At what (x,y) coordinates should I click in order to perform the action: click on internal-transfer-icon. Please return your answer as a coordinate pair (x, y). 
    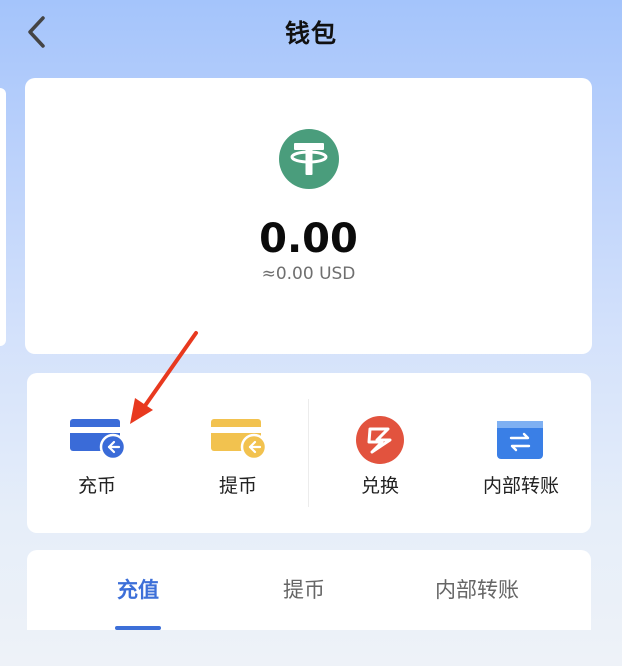
    Looking at the image, I should click on (520, 440).